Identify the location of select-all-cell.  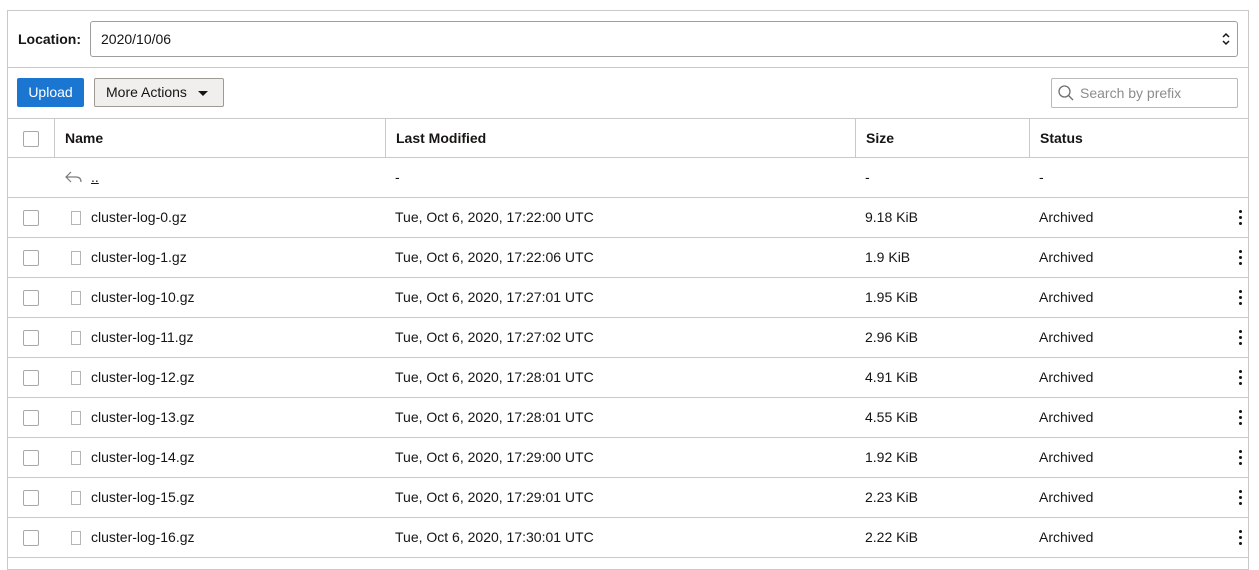
(31, 138).